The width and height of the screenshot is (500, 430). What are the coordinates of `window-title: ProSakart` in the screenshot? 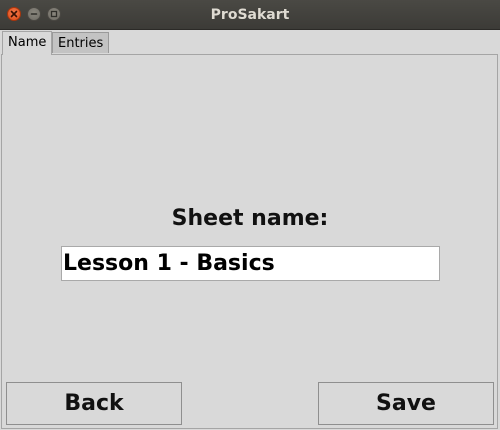 It's located at (250, 15).